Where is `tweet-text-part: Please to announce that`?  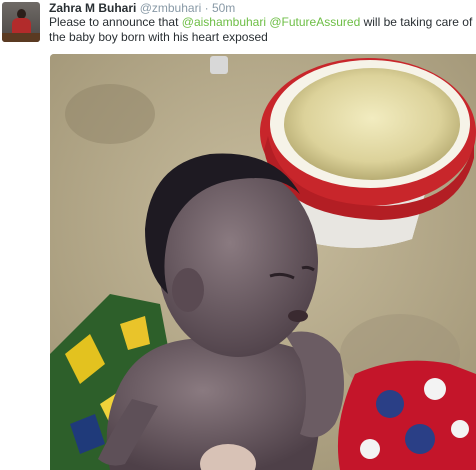
tweet-text-part: Please to announce that is located at coordinates (115, 22).